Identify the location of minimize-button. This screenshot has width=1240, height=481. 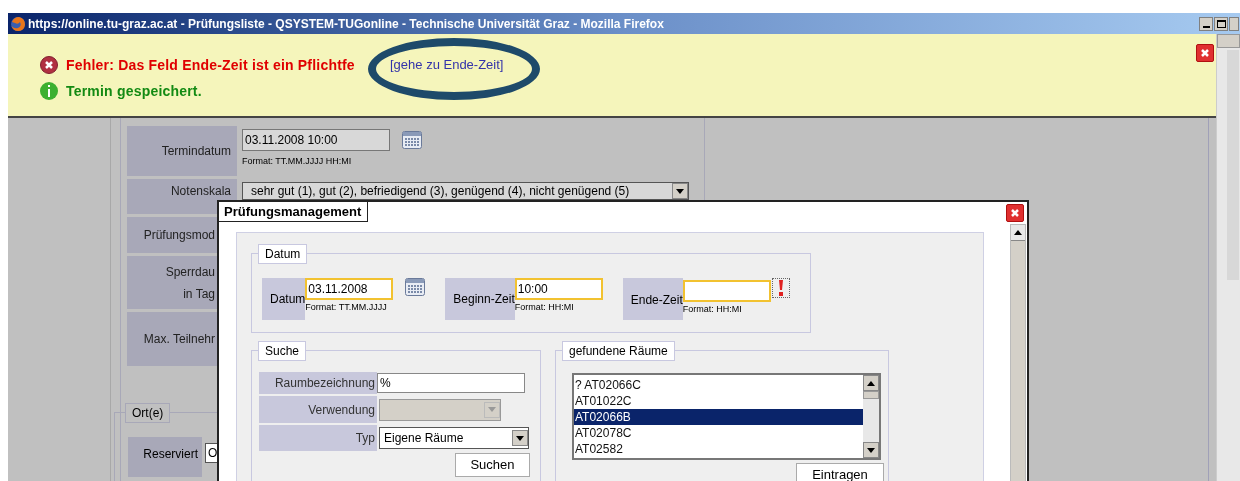
(1206, 23).